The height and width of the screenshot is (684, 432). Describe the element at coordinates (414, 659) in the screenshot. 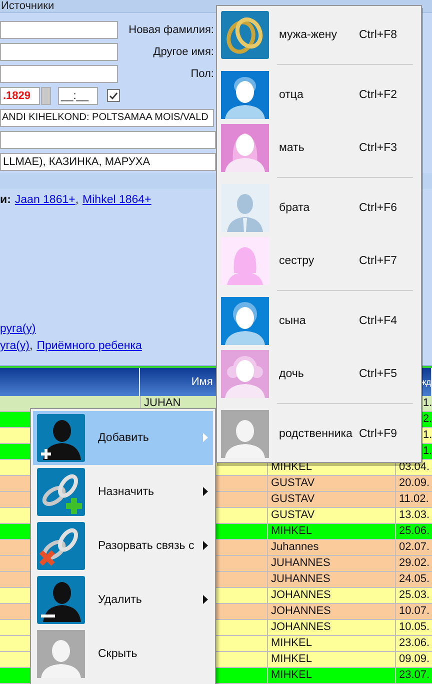

I see `date-text: 09.09.` at that location.